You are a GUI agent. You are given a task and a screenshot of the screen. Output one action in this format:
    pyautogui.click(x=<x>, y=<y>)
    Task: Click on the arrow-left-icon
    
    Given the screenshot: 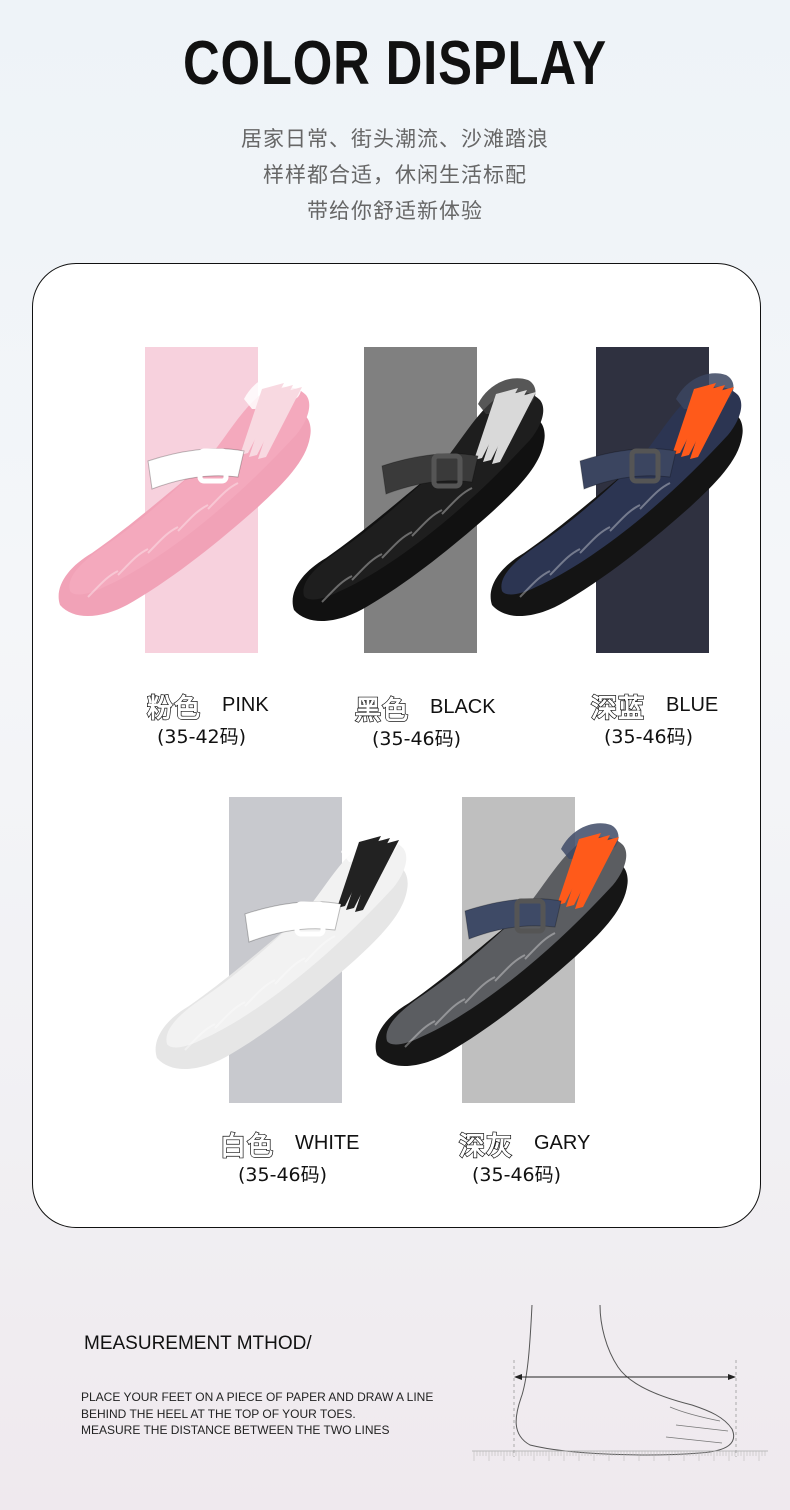 What is the action you would take?
    pyautogui.click(x=518, y=1377)
    